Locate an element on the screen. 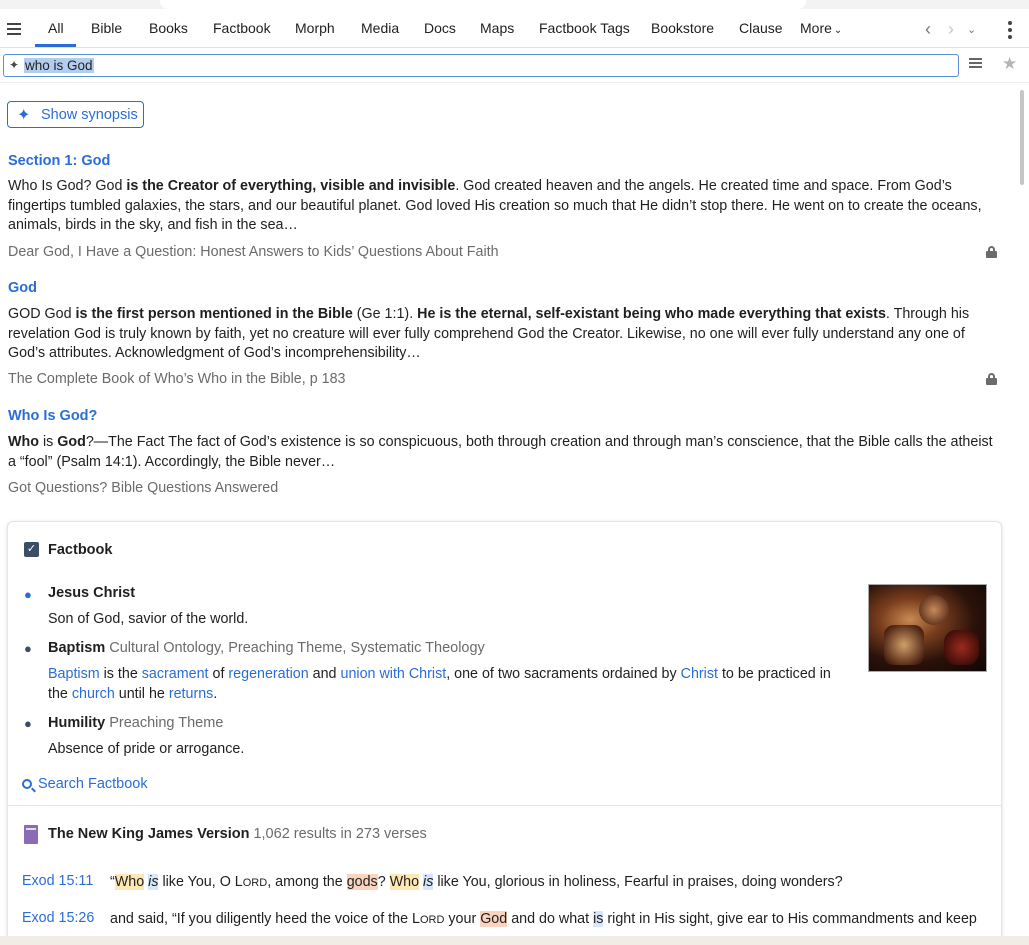 The width and height of the screenshot is (1029, 945). factbook-link: Christ is located at coordinates (699, 674).